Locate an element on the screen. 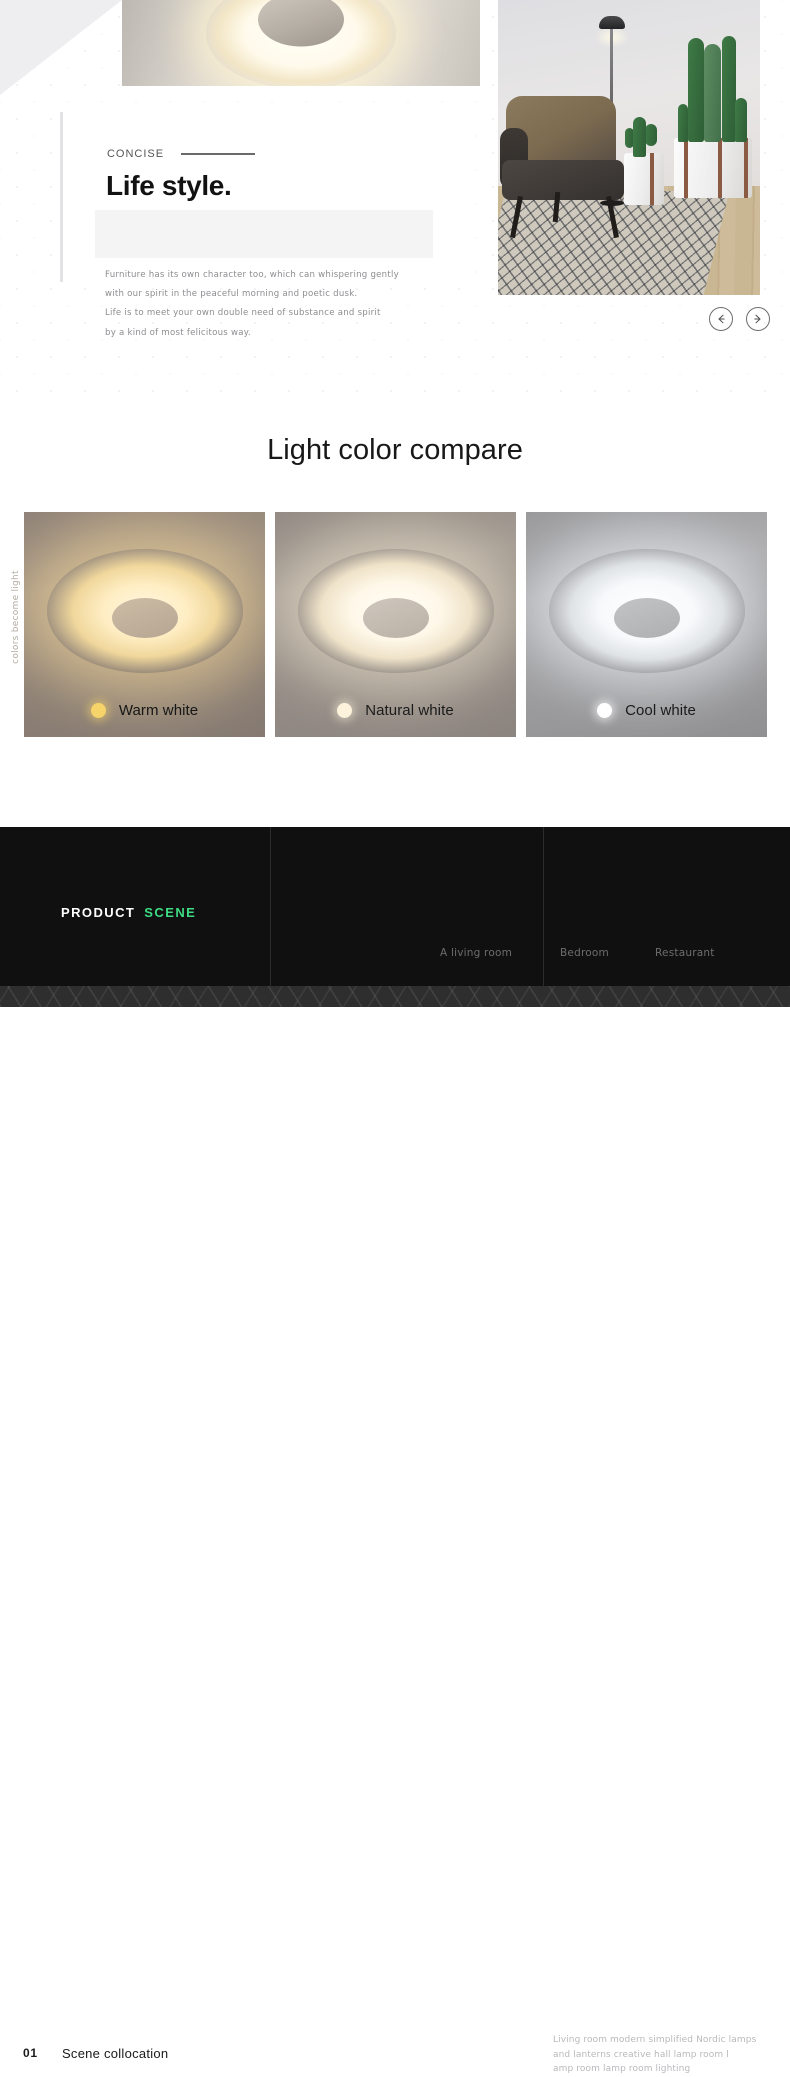 This screenshot has height=2077, width=790. swatch-row: Cool white is located at coordinates (646, 710).